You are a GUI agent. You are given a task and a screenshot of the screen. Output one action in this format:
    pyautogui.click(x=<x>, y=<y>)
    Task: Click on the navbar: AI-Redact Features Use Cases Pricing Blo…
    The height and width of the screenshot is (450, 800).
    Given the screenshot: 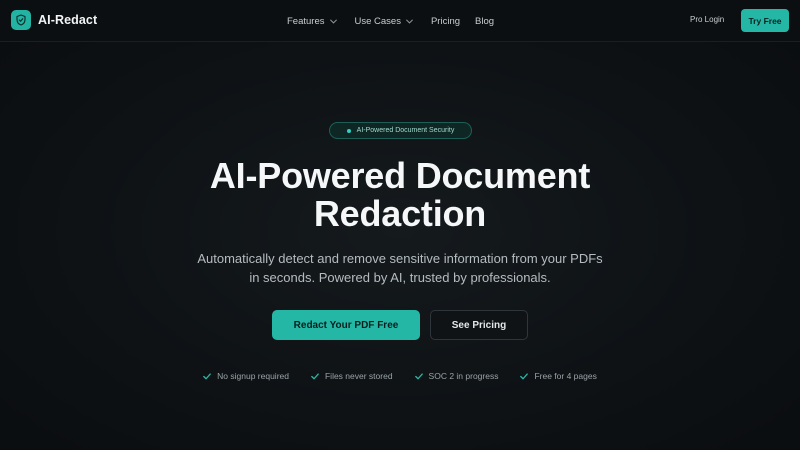 What is the action you would take?
    pyautogui.click(x=400, y=21)
    